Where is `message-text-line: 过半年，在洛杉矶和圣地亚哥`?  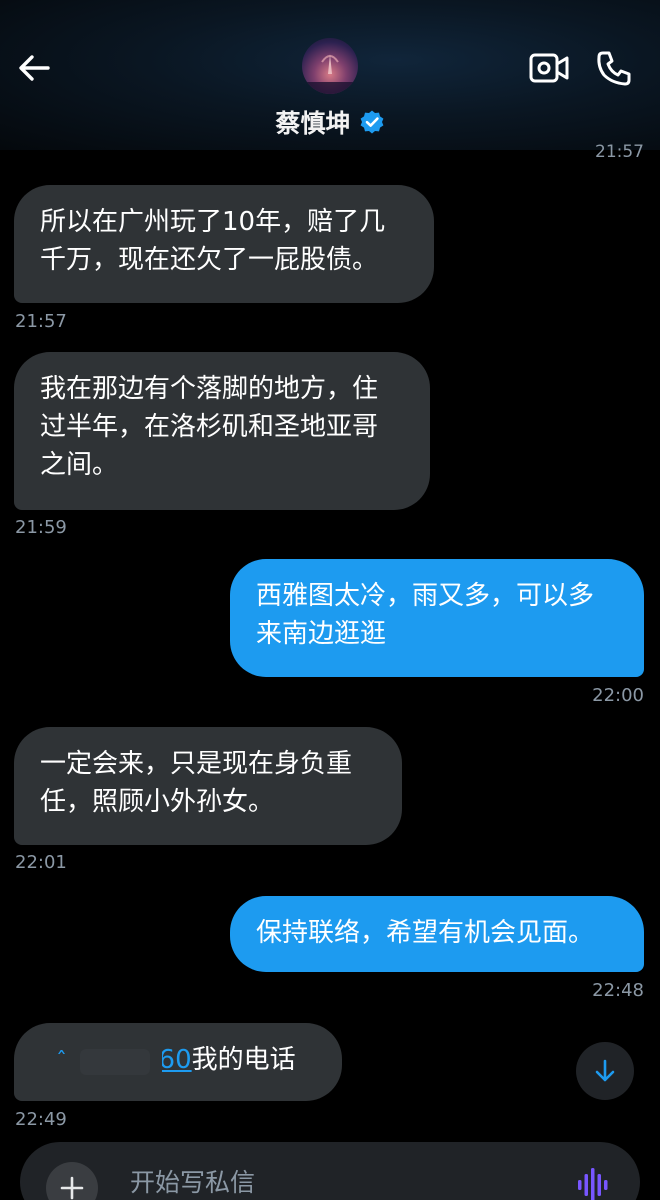 message-text-line: 过半年，在洛杉矶和圣地亚哥 is located at coordinates (209, 427).